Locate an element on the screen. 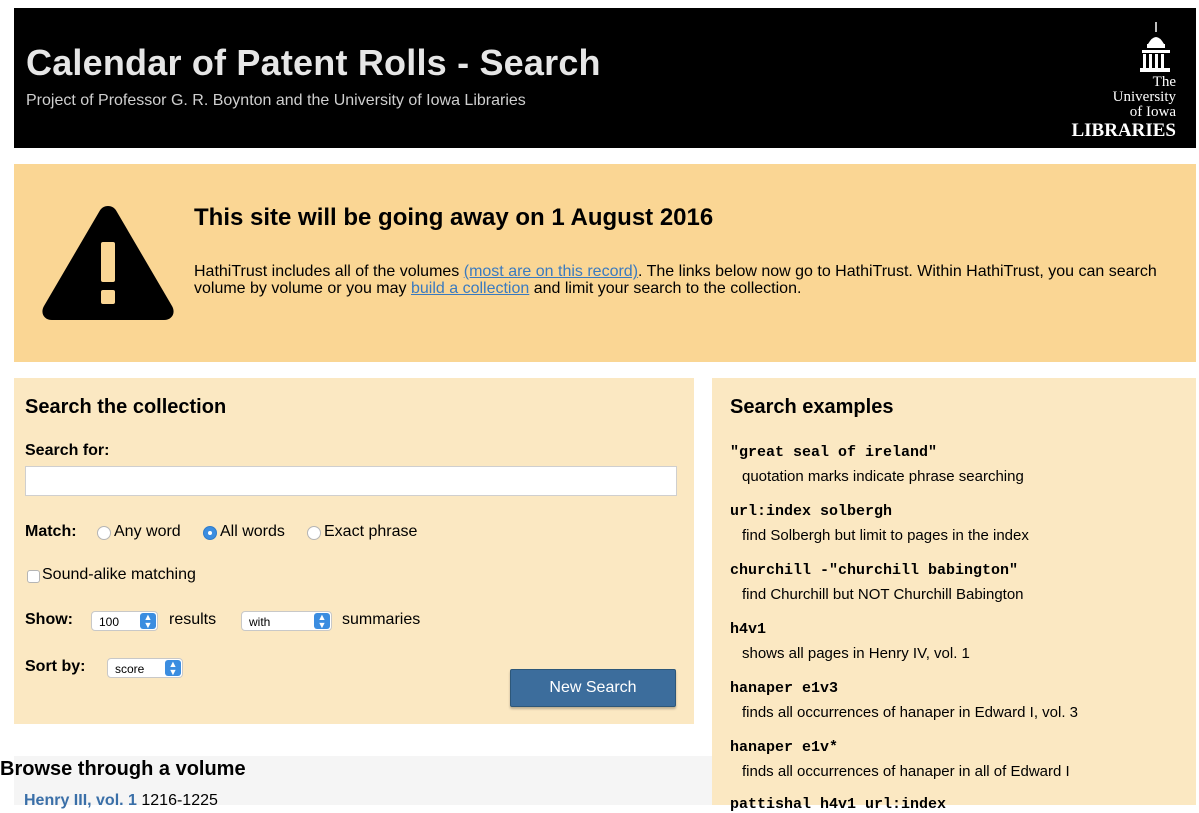  summaries-select: with ▲ ▼ is located at coordinates (286, 621).